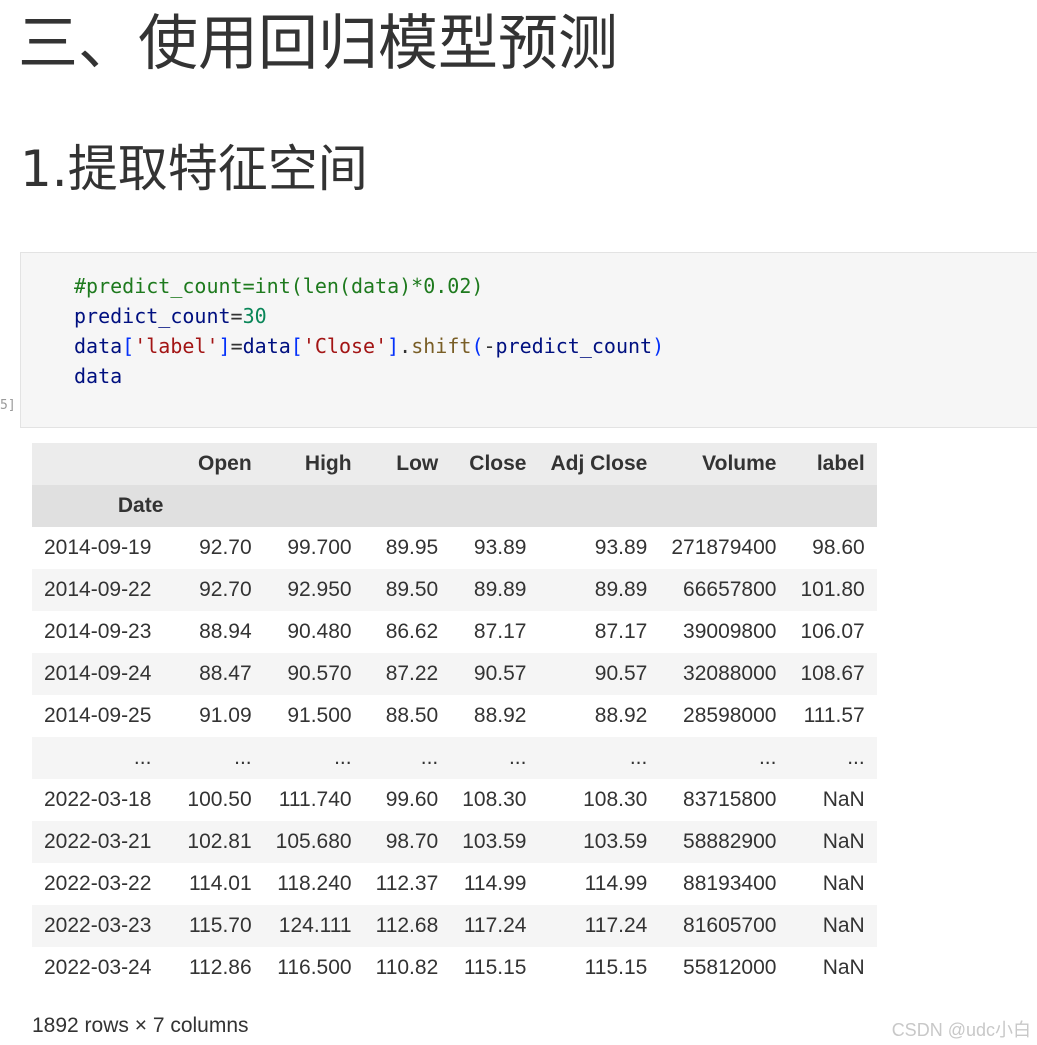  Describe the element at coordinates (724, 464) in the screenshot. I see `column-header: Volume` at that location.